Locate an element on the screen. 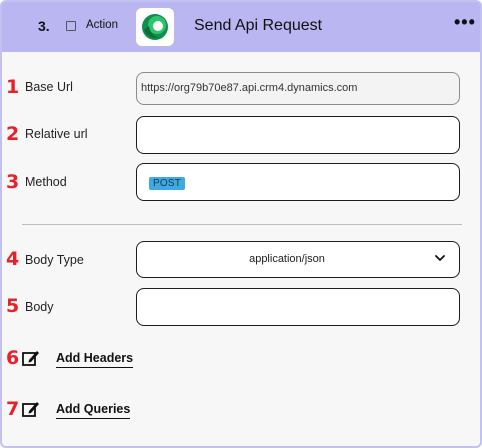  divider is located at coordinates (242, 224).